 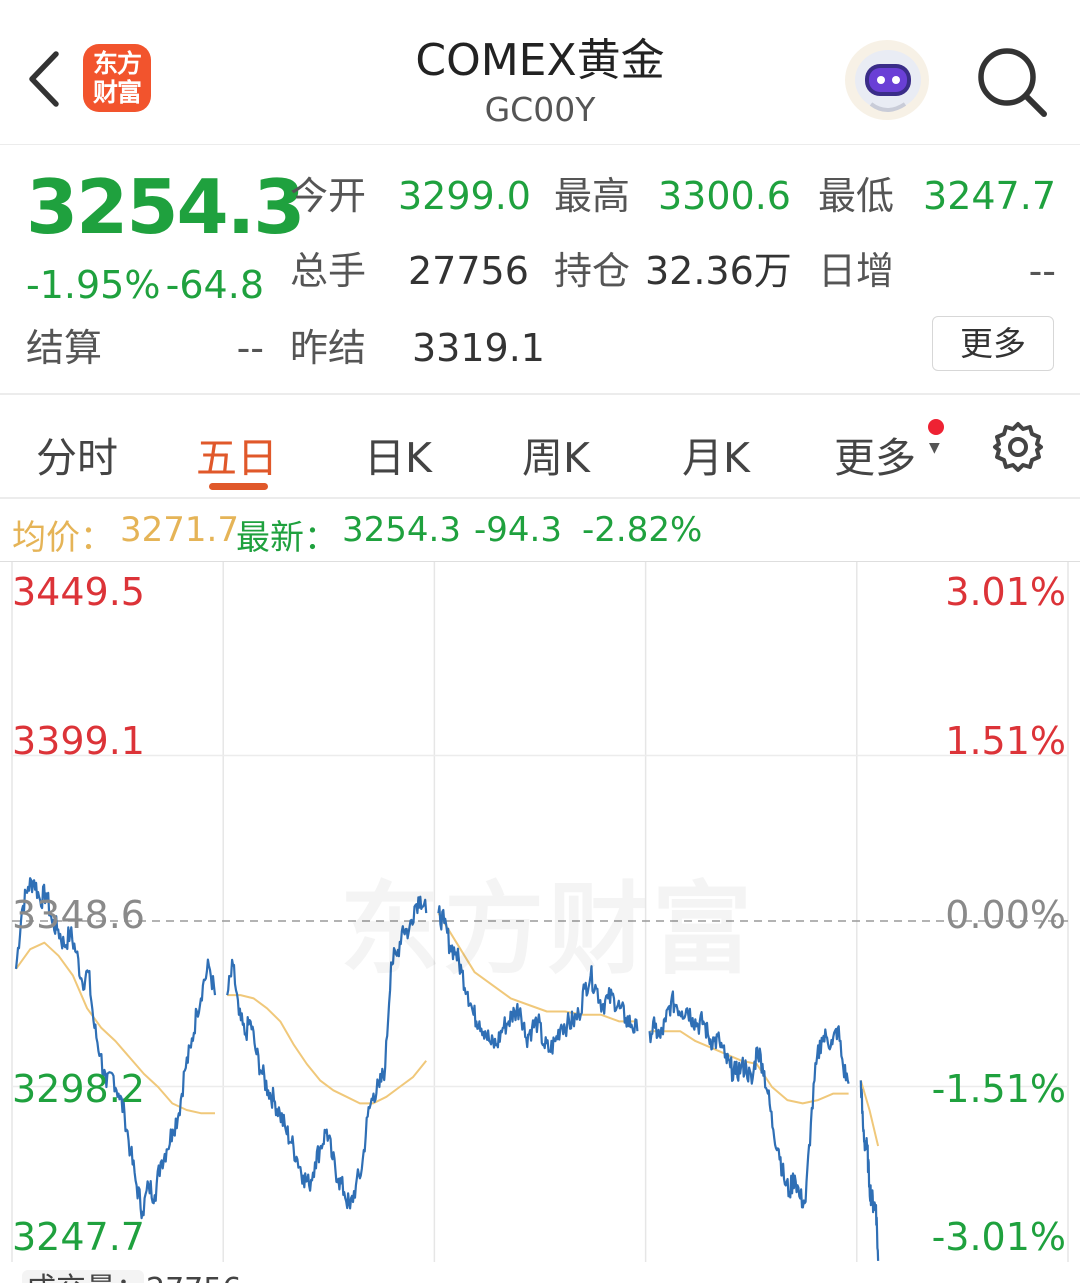 I want to click on tab-weekly-k: 周K, so click(x=556, y=454).